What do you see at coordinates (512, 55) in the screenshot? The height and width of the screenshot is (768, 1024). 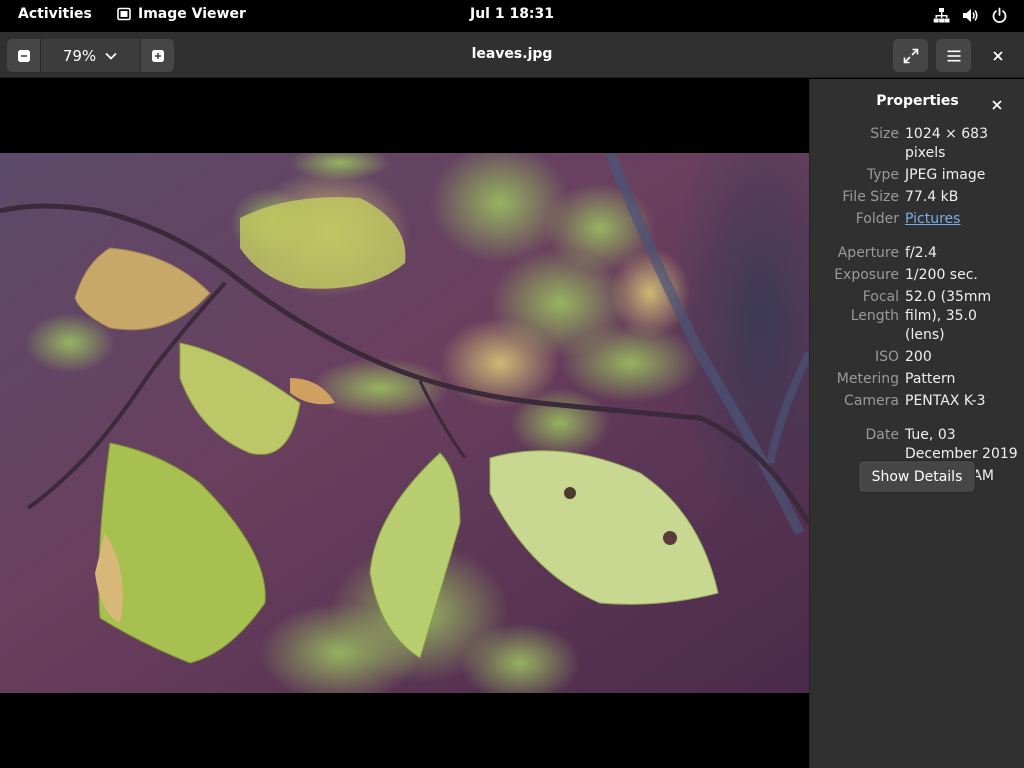 I see `header-bar: 79% leaves.jpg` at bounding box center [512, 55].